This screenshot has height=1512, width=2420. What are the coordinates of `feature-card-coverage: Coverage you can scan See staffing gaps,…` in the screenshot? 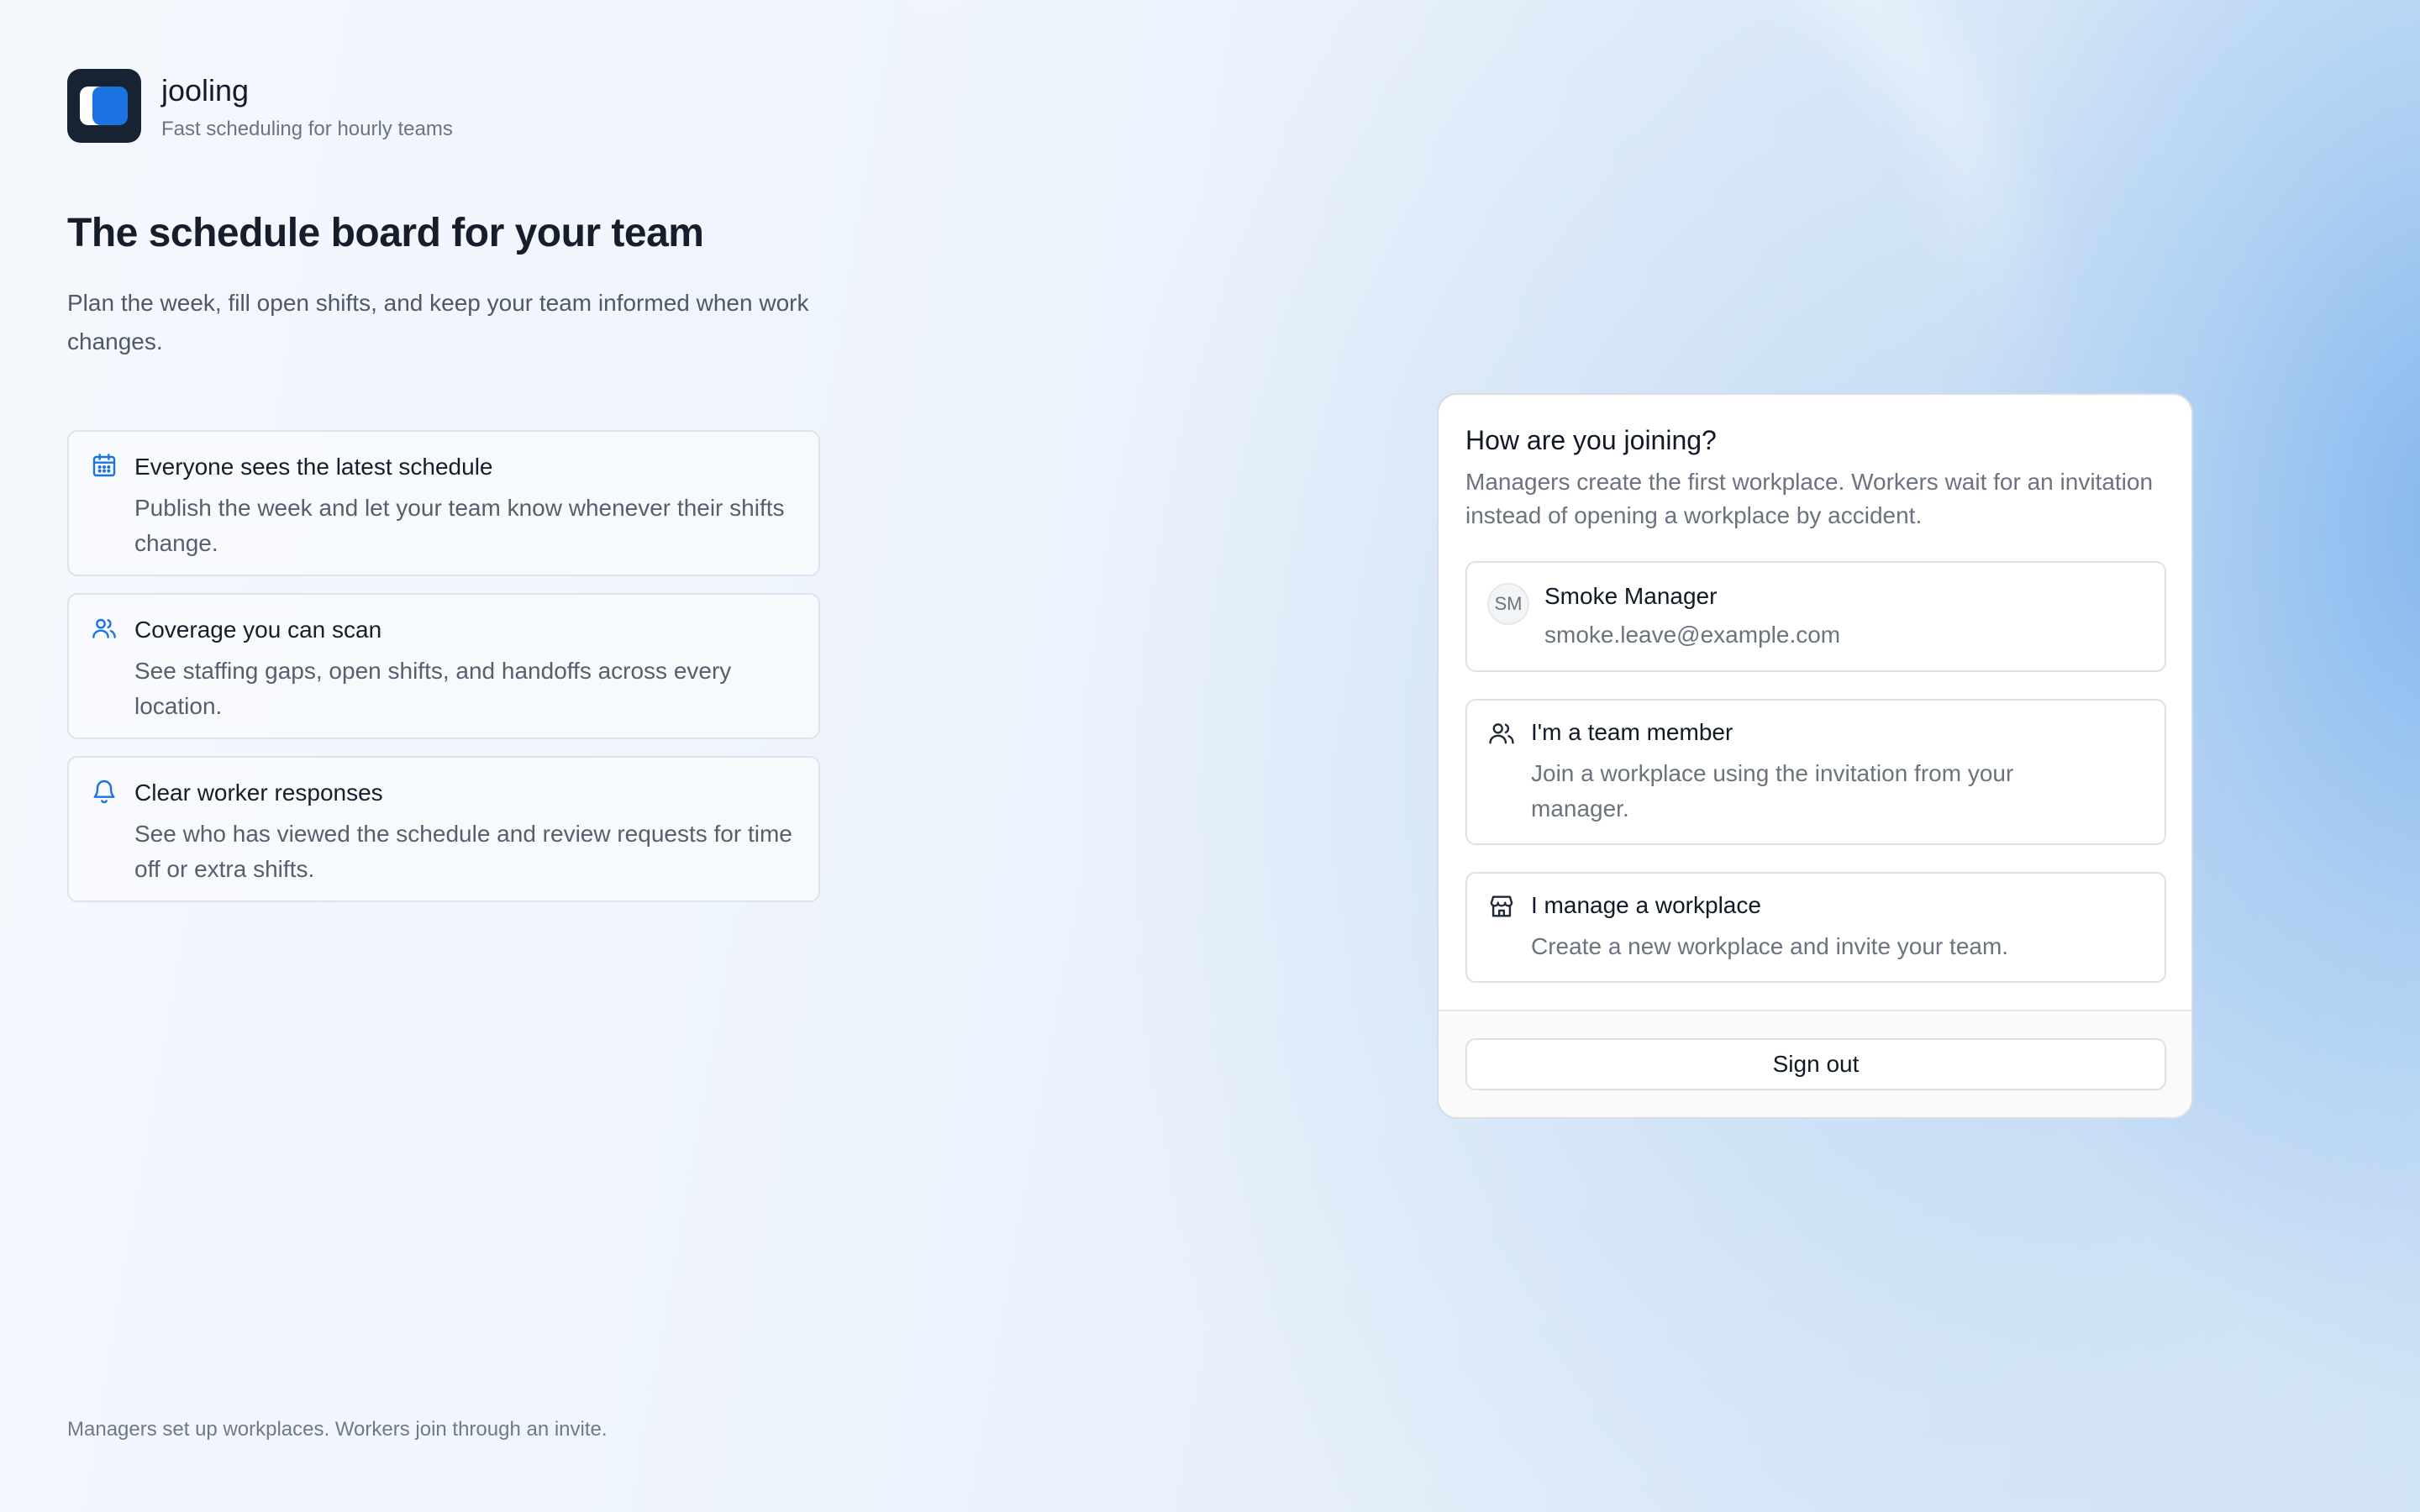 It's located at (443, 666).